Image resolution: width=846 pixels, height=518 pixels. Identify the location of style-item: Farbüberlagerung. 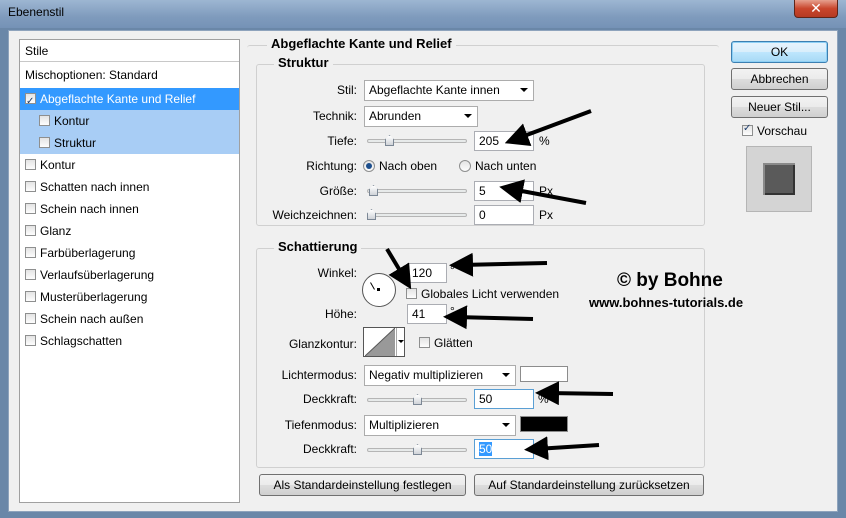
(129, 253).